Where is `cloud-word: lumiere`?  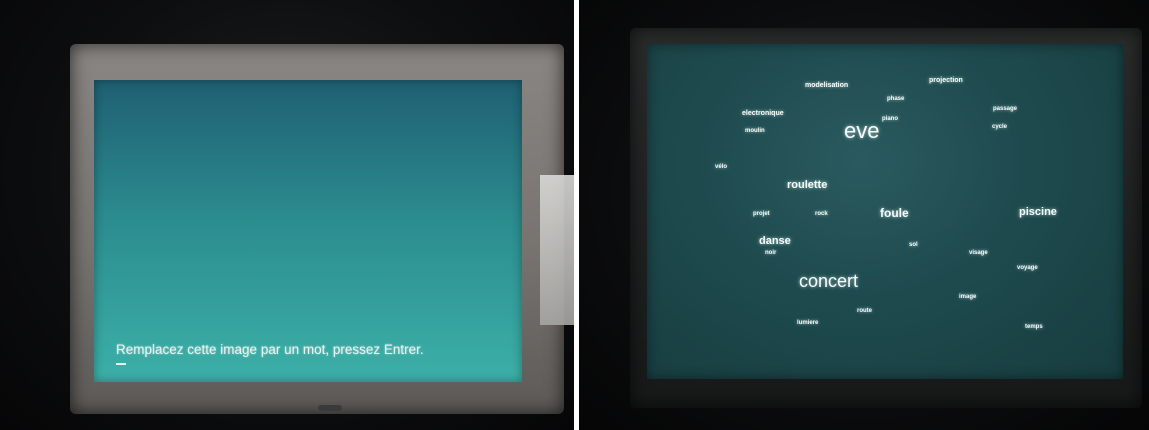 cloud-word: lumiere is located at coordinates (808, 323).